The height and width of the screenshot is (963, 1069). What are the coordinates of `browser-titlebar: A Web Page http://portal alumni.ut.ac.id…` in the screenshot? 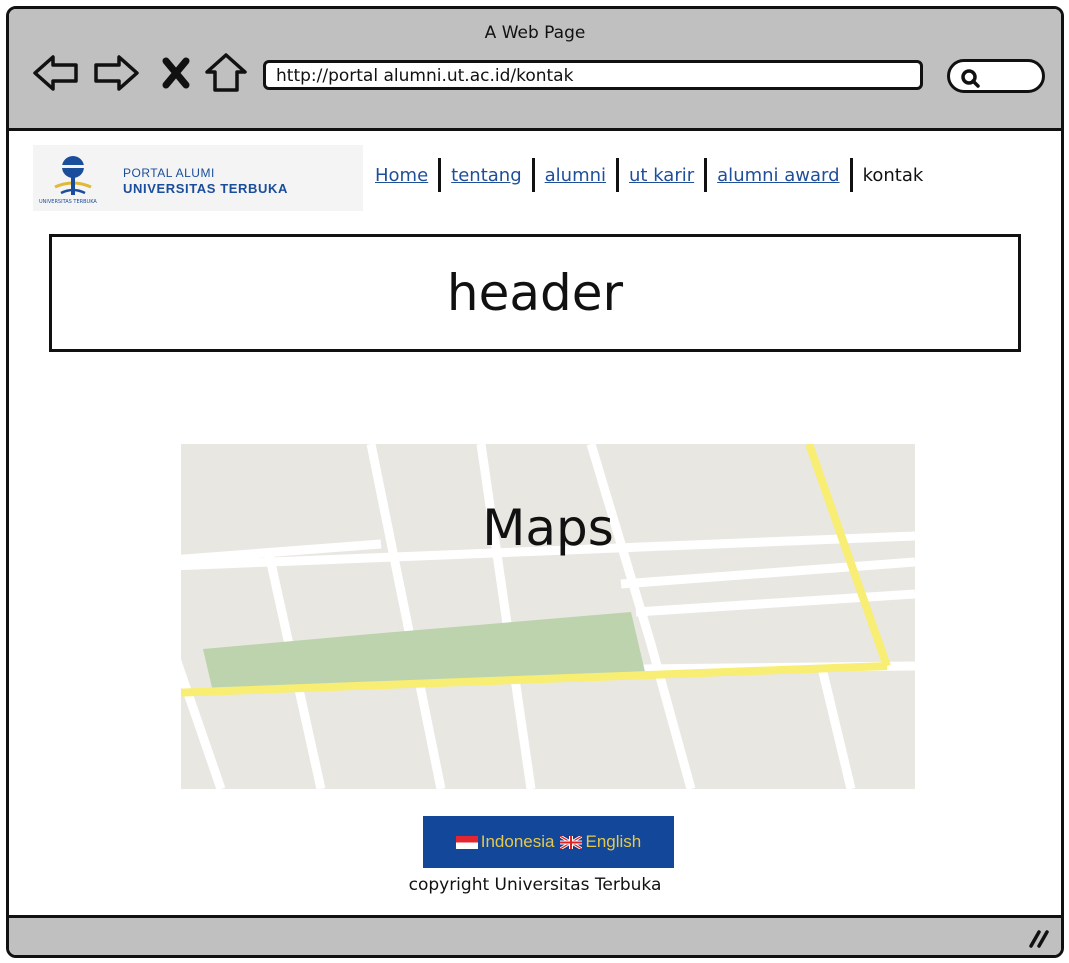 It's located at (535, 70).